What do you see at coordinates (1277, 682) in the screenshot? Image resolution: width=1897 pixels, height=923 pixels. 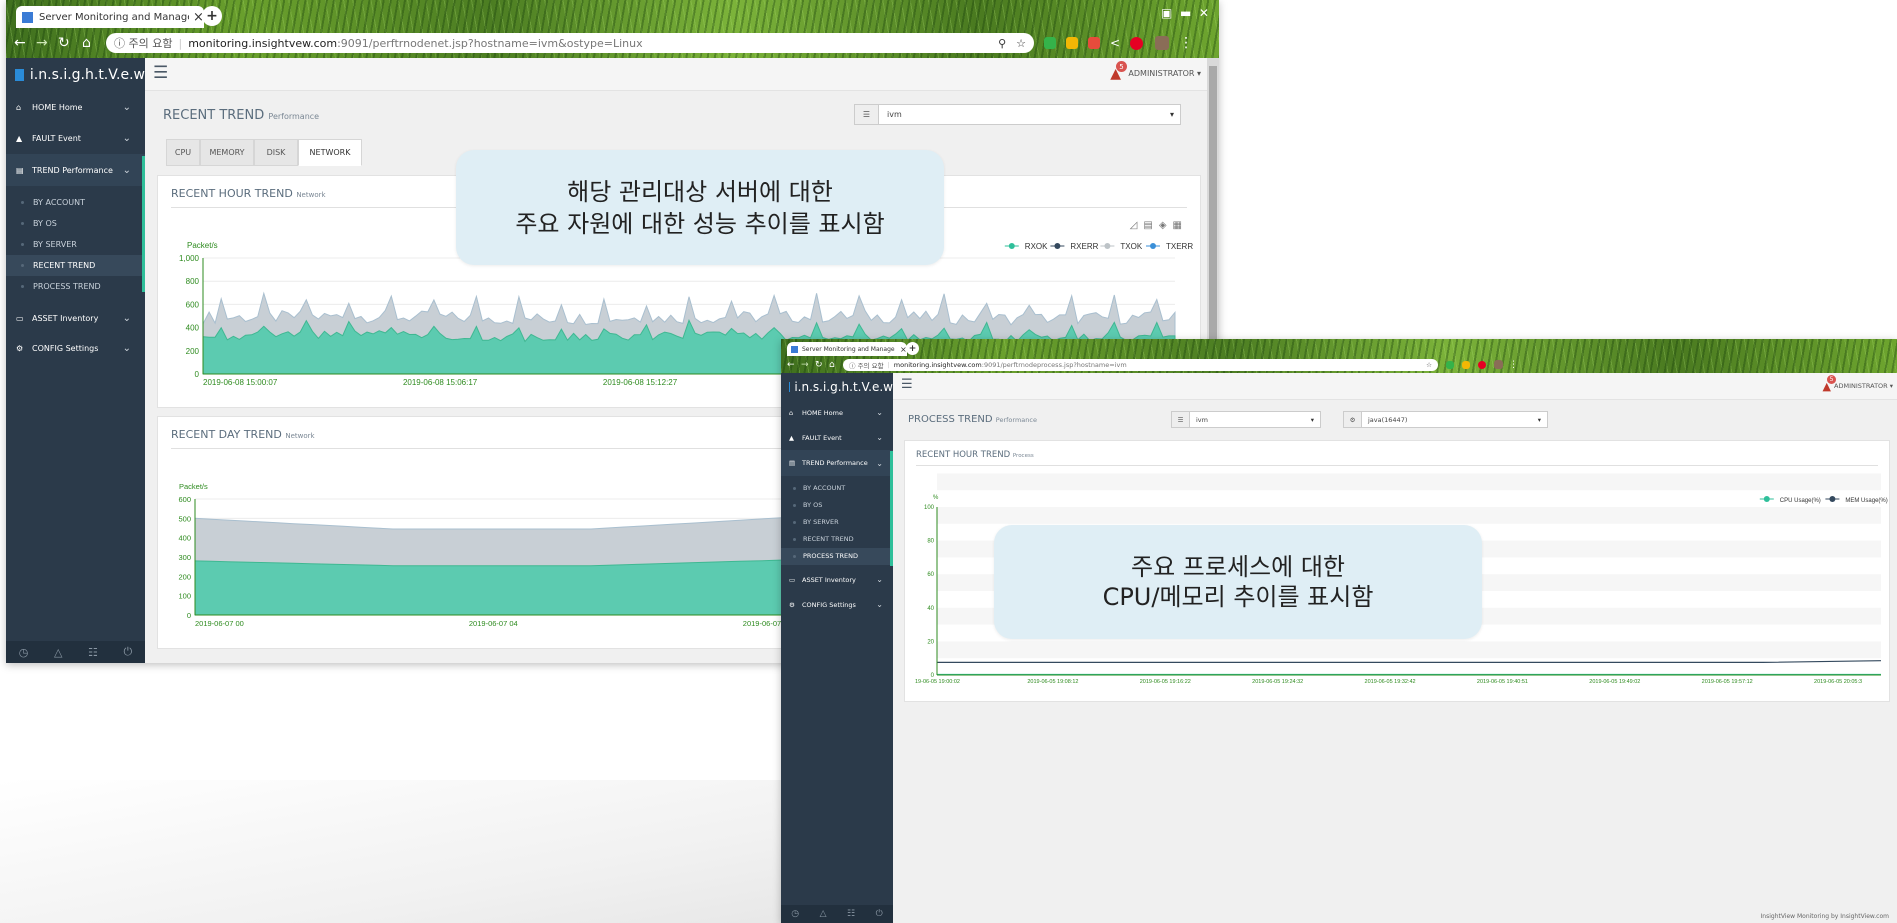 I see `x-tick-label: 2019-06-05 19:24:32` at bounding box center [1277, 682].